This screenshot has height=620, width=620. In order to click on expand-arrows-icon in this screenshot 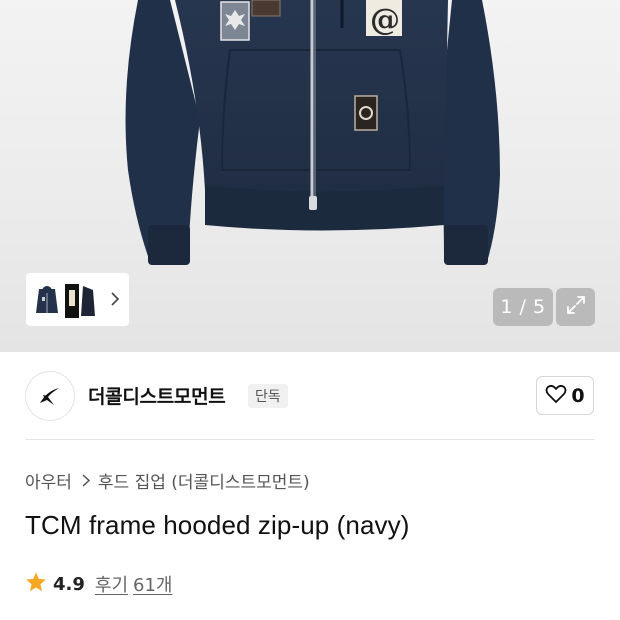, I will do `click(576, 307)`.